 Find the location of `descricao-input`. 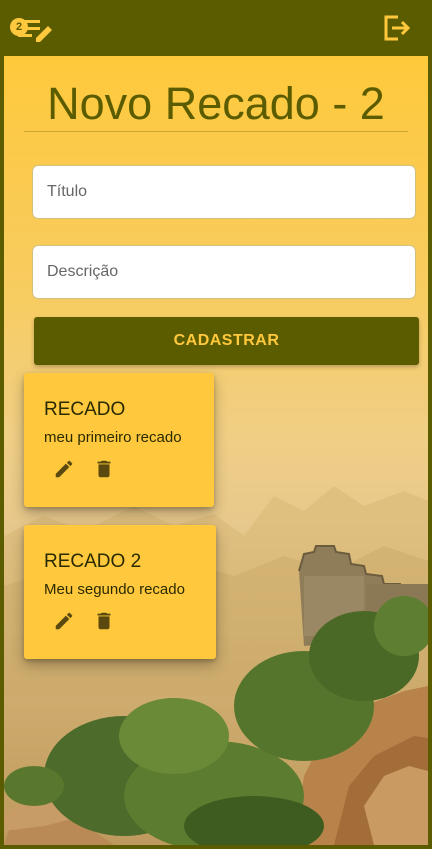

descricao-input is located at coordinates (224, 272).